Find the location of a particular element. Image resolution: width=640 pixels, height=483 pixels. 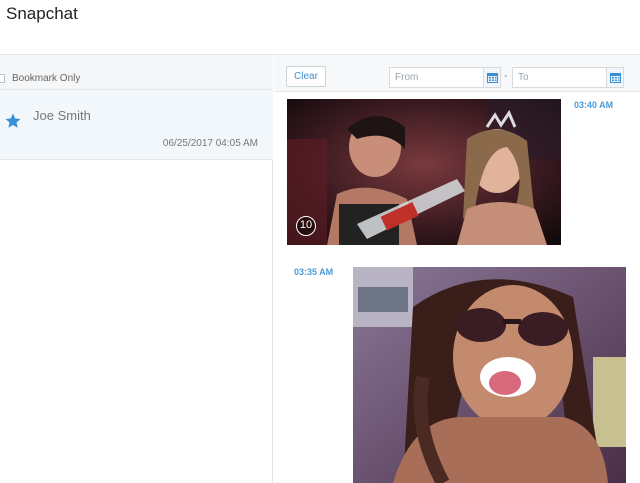

snap-image-party: 10 is located at coordinates (424, 172).